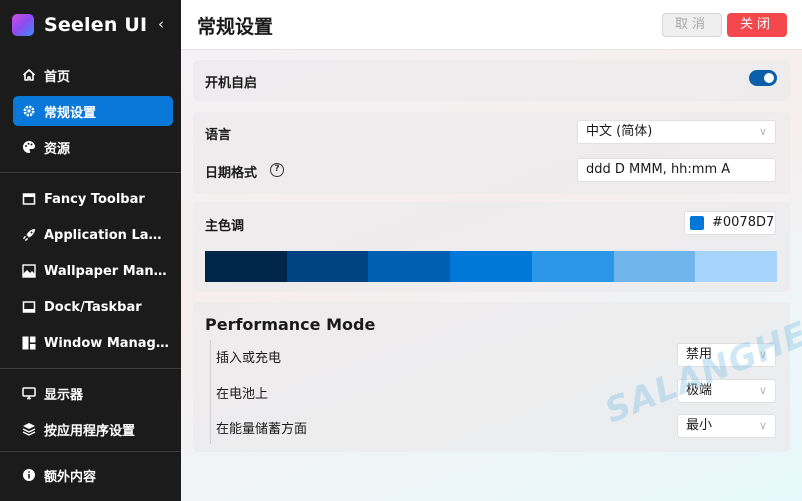 The image size is (802, 501). I want to click on brand: Seelen UI, so click(92, 25).